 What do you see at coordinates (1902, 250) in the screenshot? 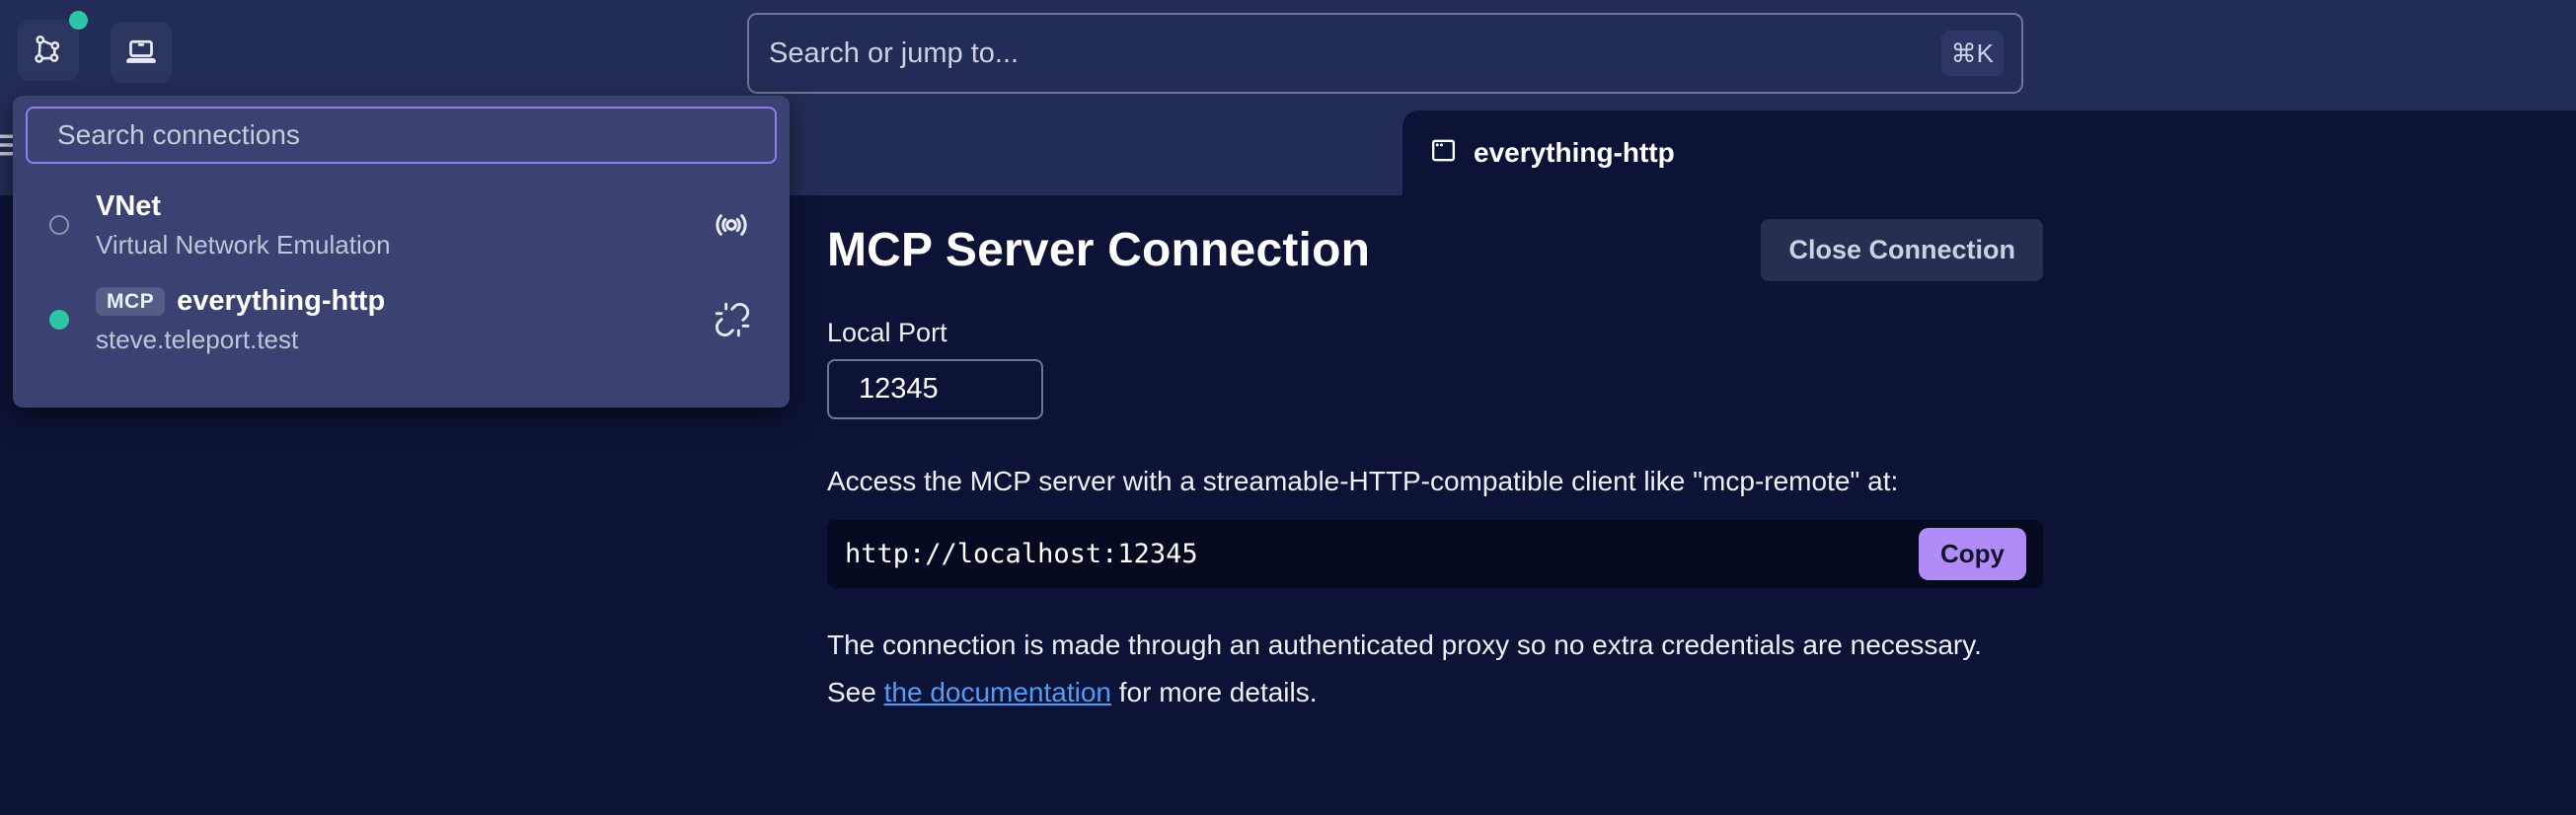
I see `close-connection-button: Close Connection` at bounding box center [1902, 250].